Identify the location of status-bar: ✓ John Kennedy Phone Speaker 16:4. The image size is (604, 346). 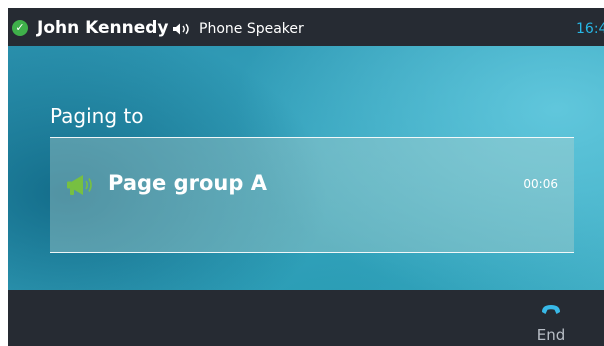
(306, 27).